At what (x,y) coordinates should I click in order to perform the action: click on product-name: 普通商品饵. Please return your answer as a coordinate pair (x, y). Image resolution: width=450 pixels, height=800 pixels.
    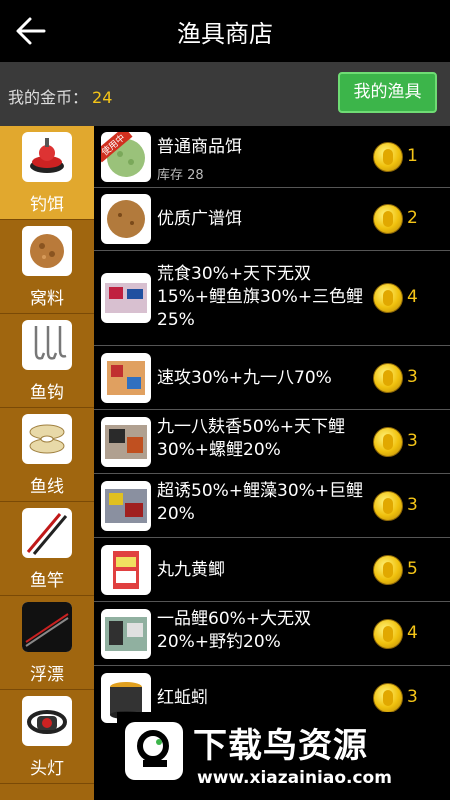
    Looking at the image, I should click on (199, 147).